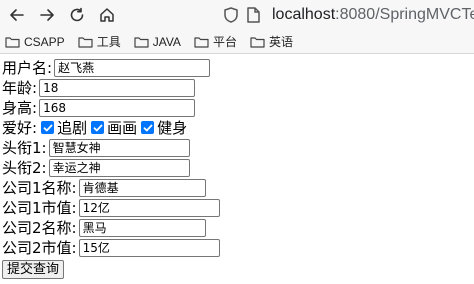 The image size is (474, 284). Describe the element at coordinates (39, 227) in the screenshot. I see `company2-name-label: 公司2名称:` at that location.